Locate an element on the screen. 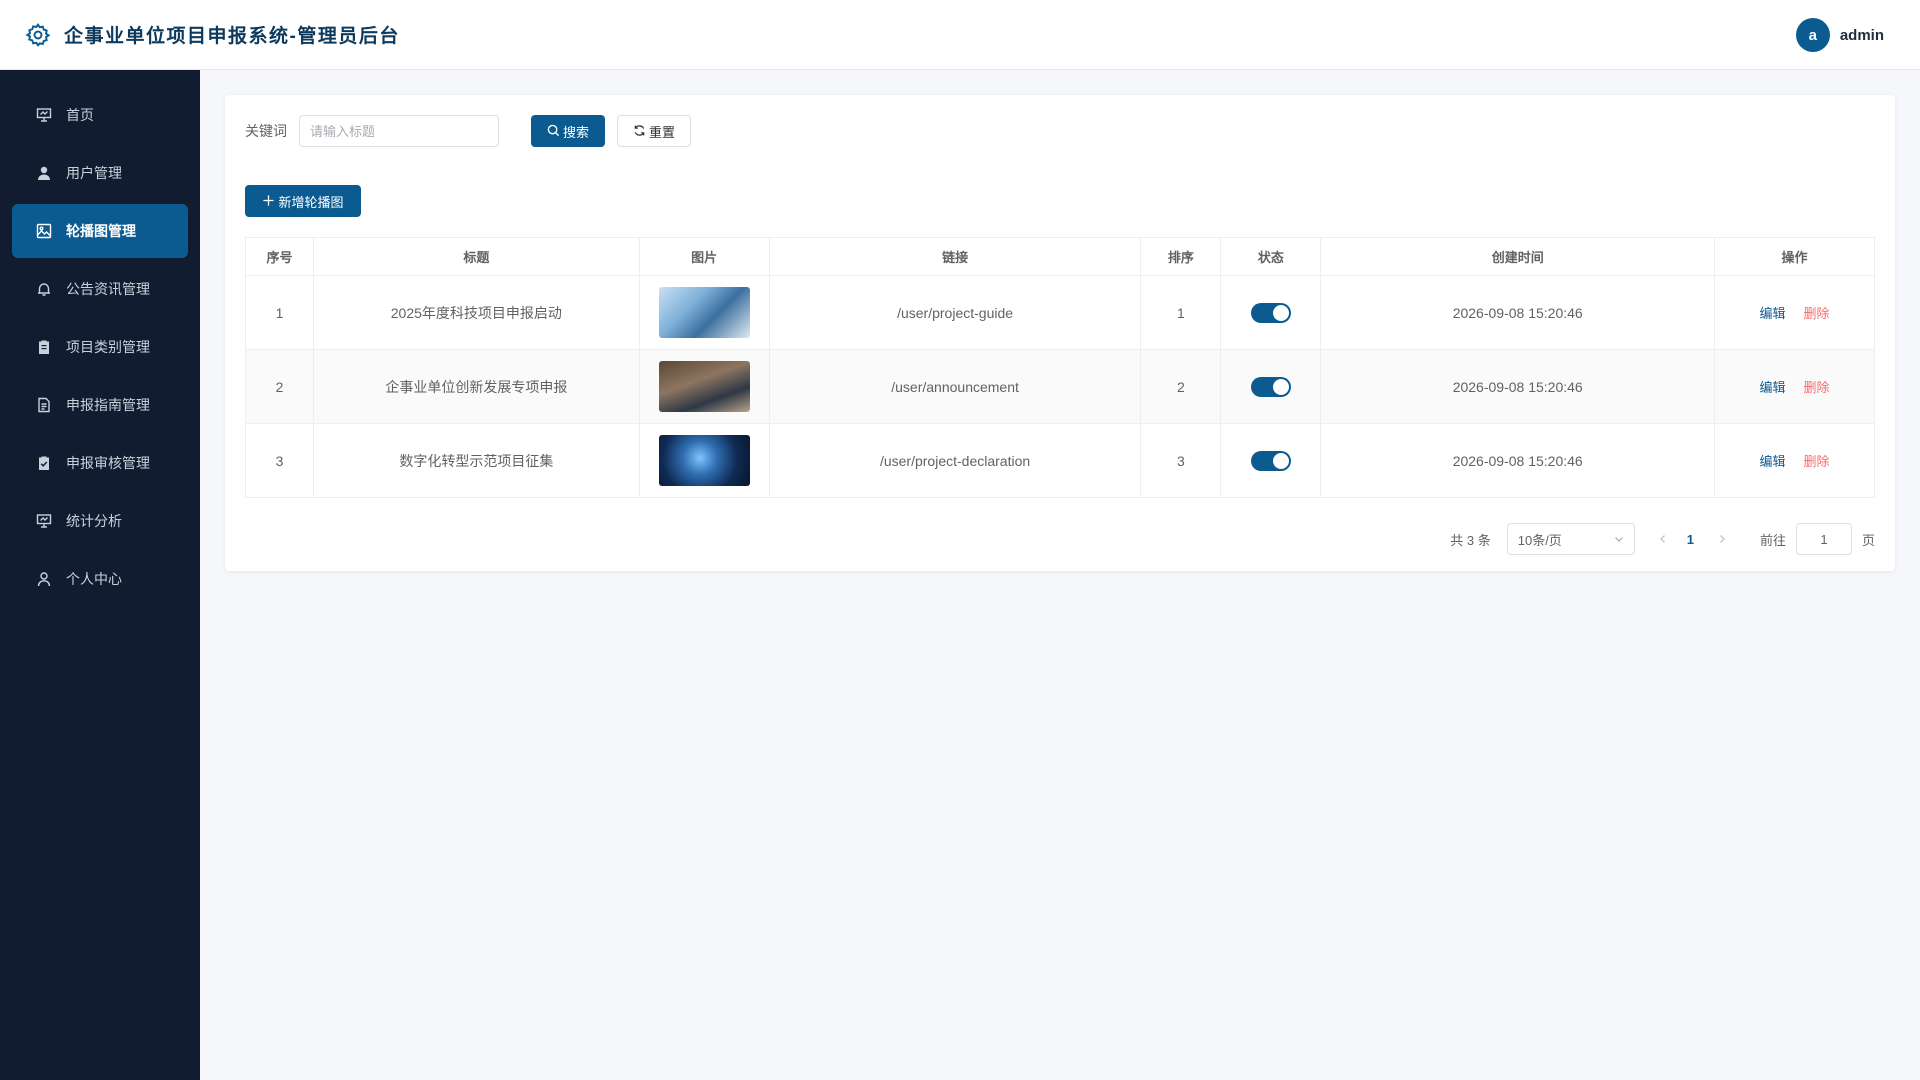 This screenshot has height=1080, width=1920. sidebar-item-label: 申报指南管理 is located at coordinates (108, 405).